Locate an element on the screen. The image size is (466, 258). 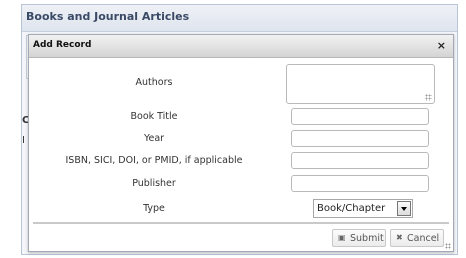
isbn-label: ISBN, SICI, DOI, or PMID, if applicable is located at coordinates (154, 160).